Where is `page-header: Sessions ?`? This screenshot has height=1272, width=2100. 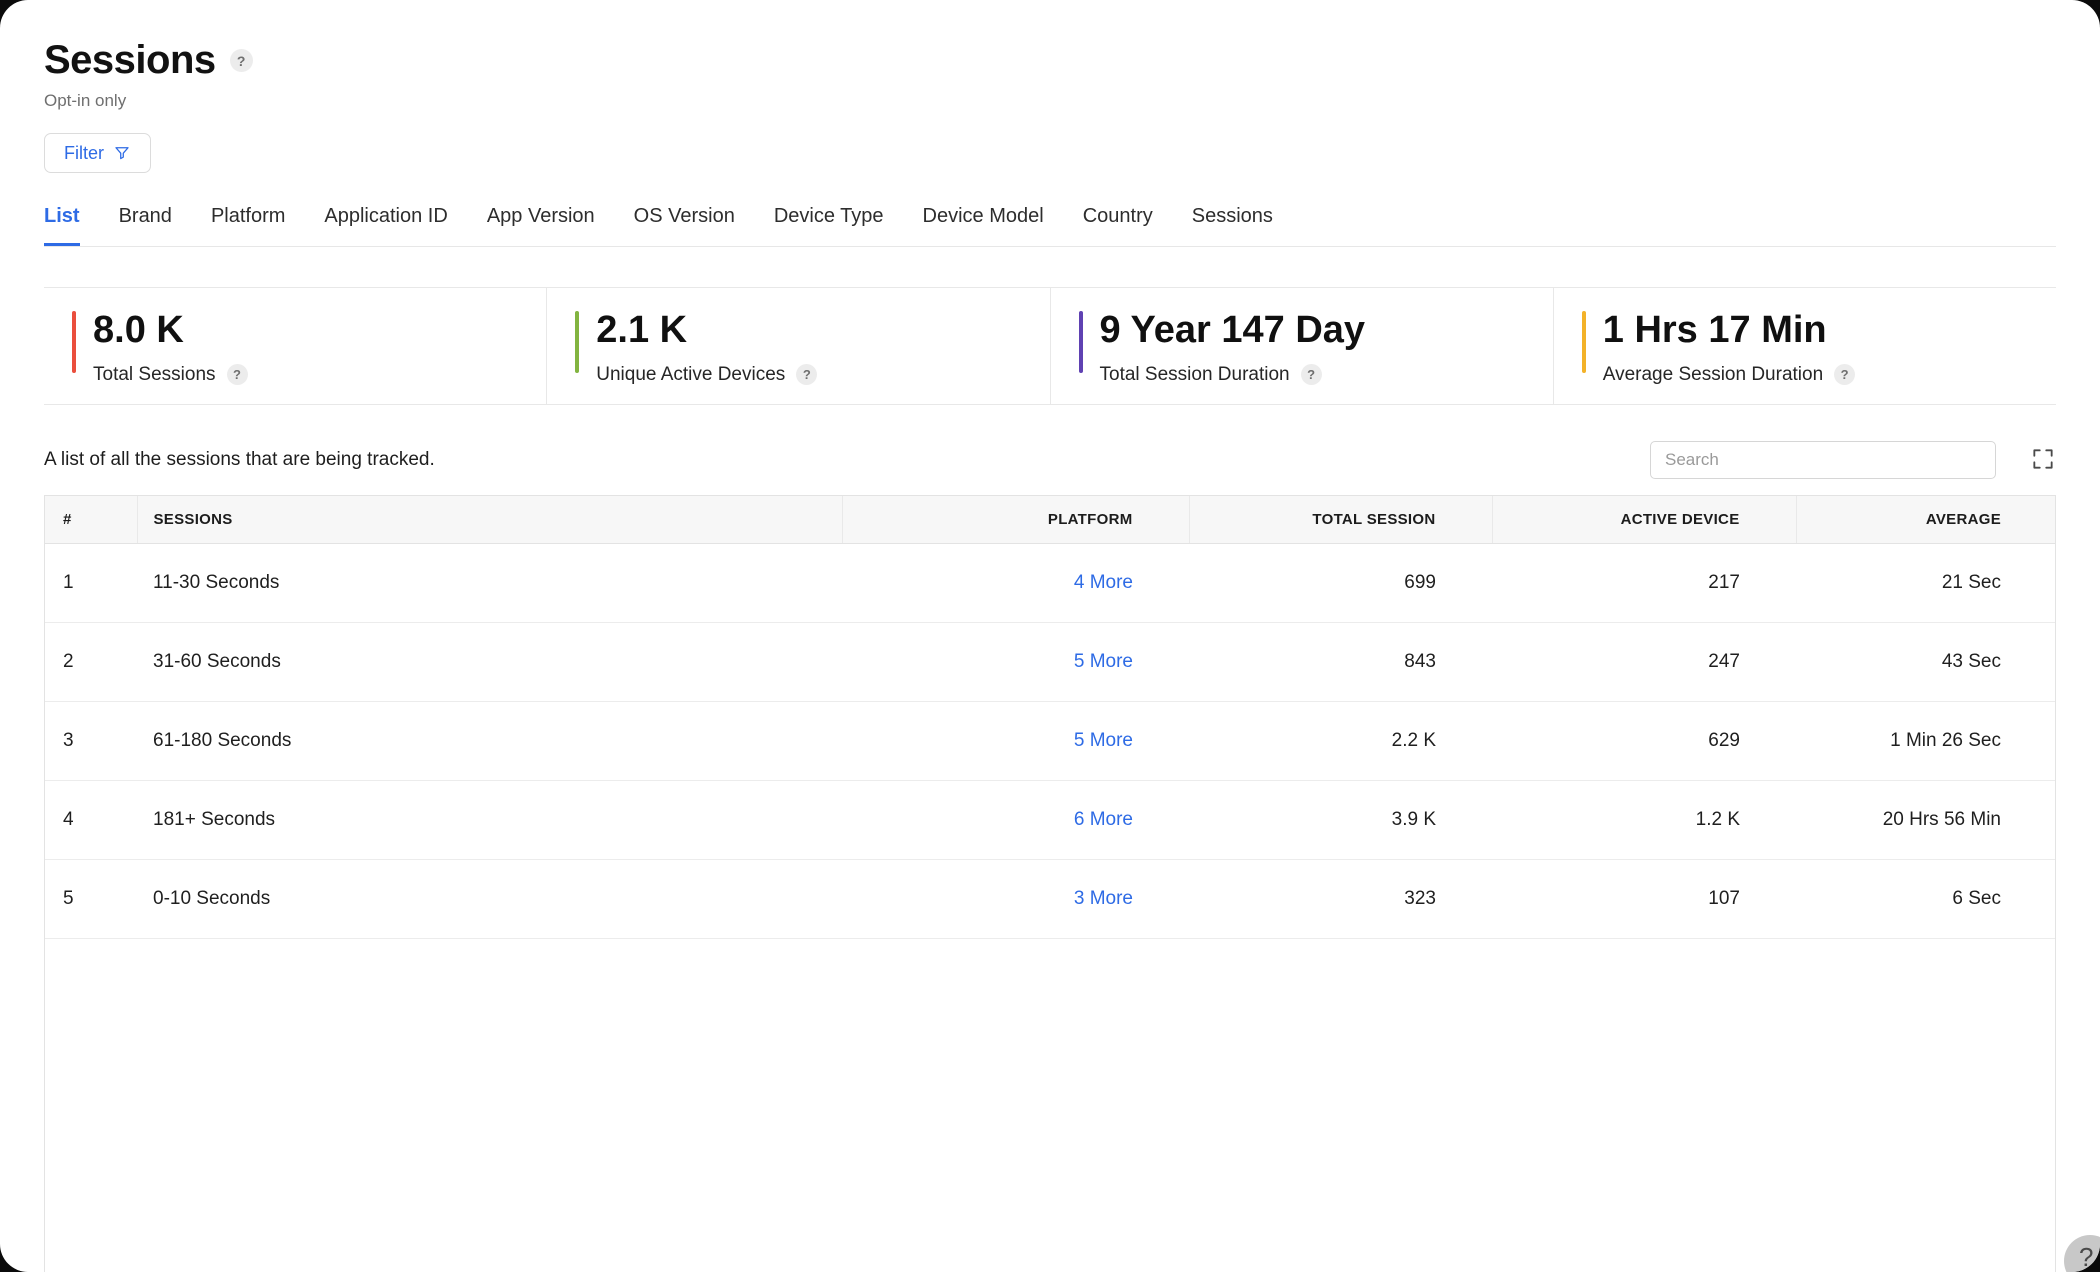 page-header: Sessions ? is located at coordinates (1050, 60).